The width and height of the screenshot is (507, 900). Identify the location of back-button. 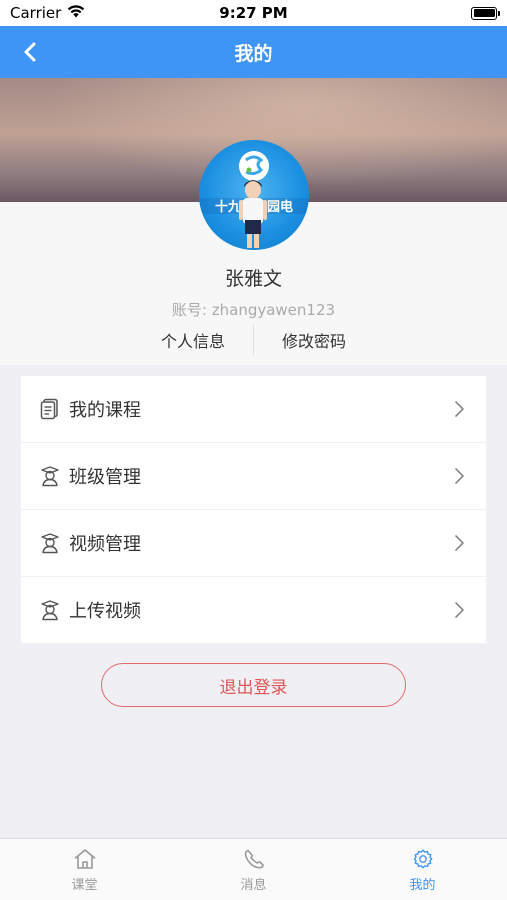
(30, 52).